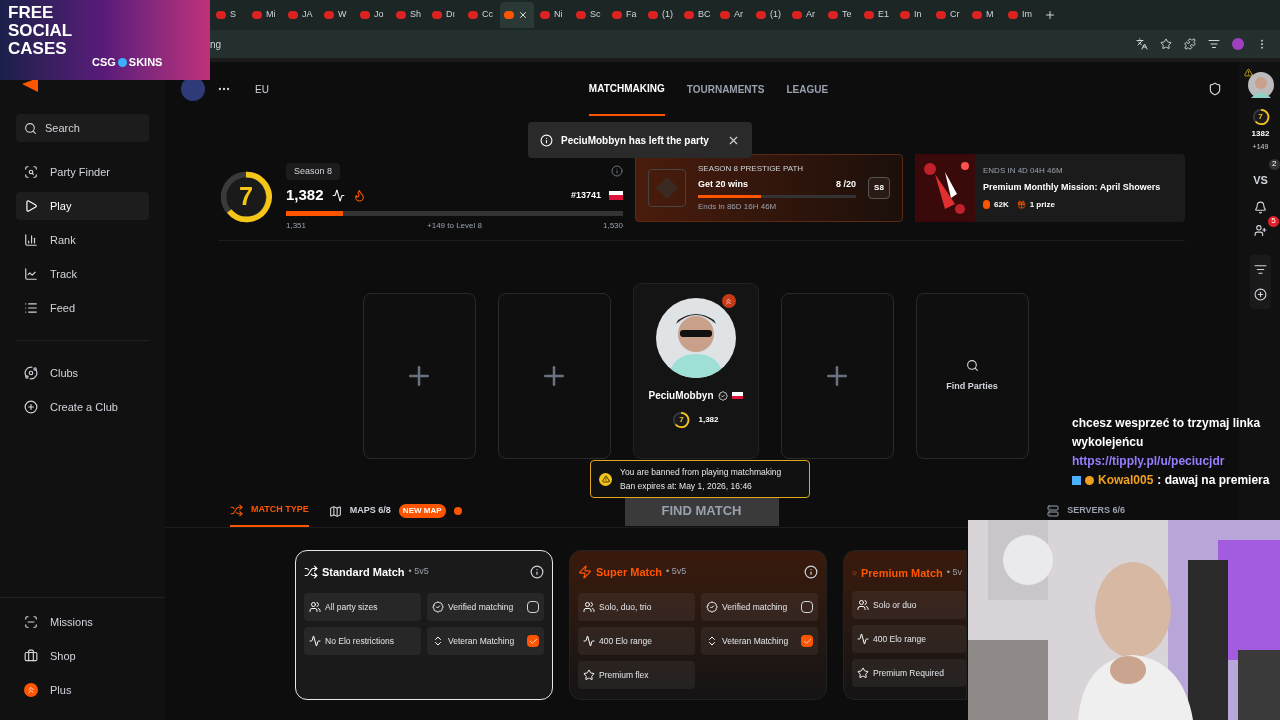  Describe the element at coordinates (82, 407) in the screenshot. I see `sidebar-item: Create a Club` at that location.